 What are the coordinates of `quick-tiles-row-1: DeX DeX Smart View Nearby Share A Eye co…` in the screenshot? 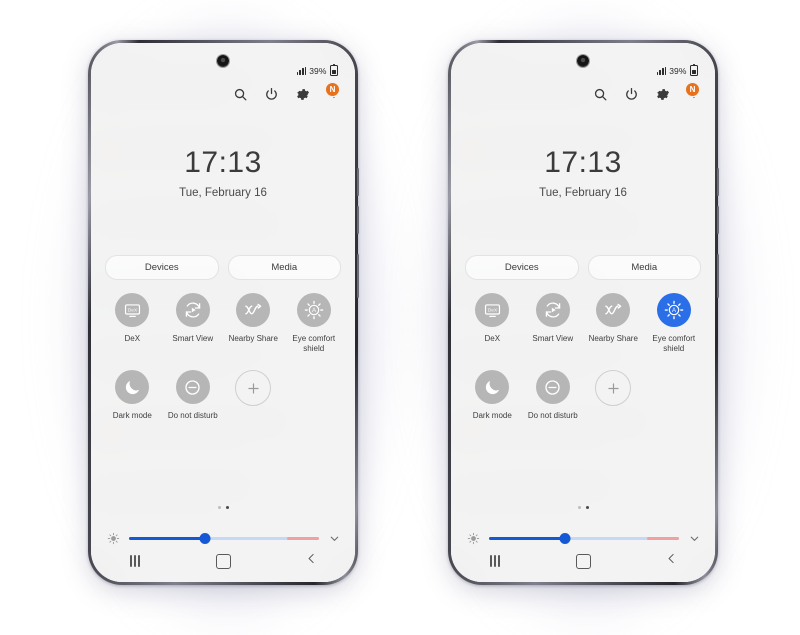 It's located at (583, 323).